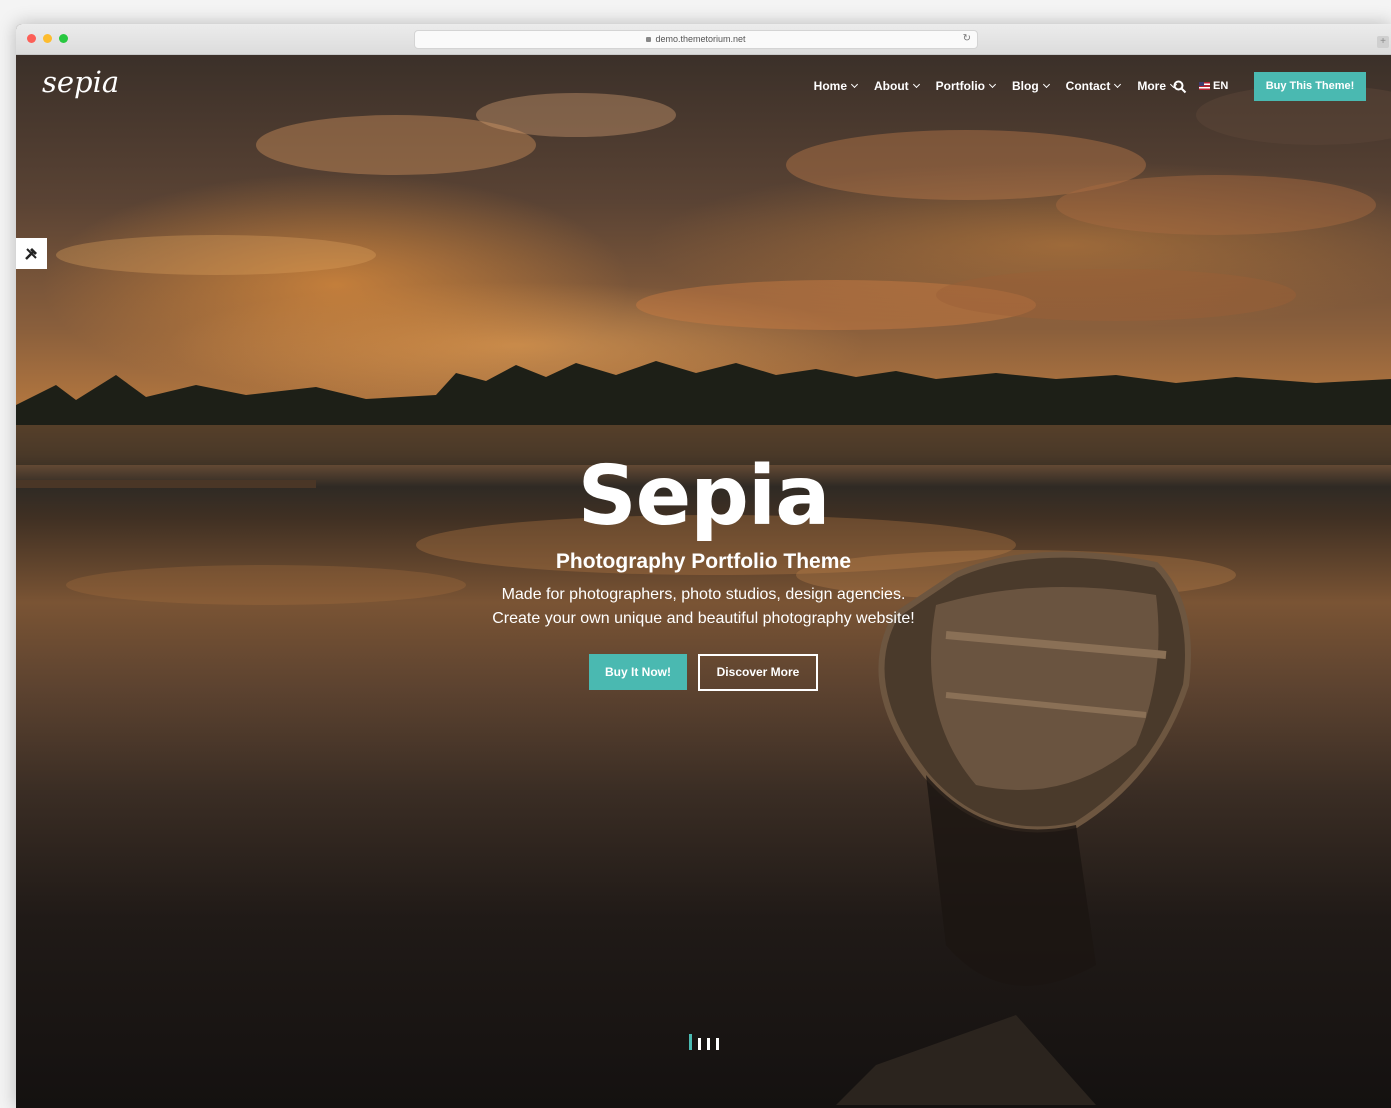  I want to click on customizer-toggle, so click(31, 253).